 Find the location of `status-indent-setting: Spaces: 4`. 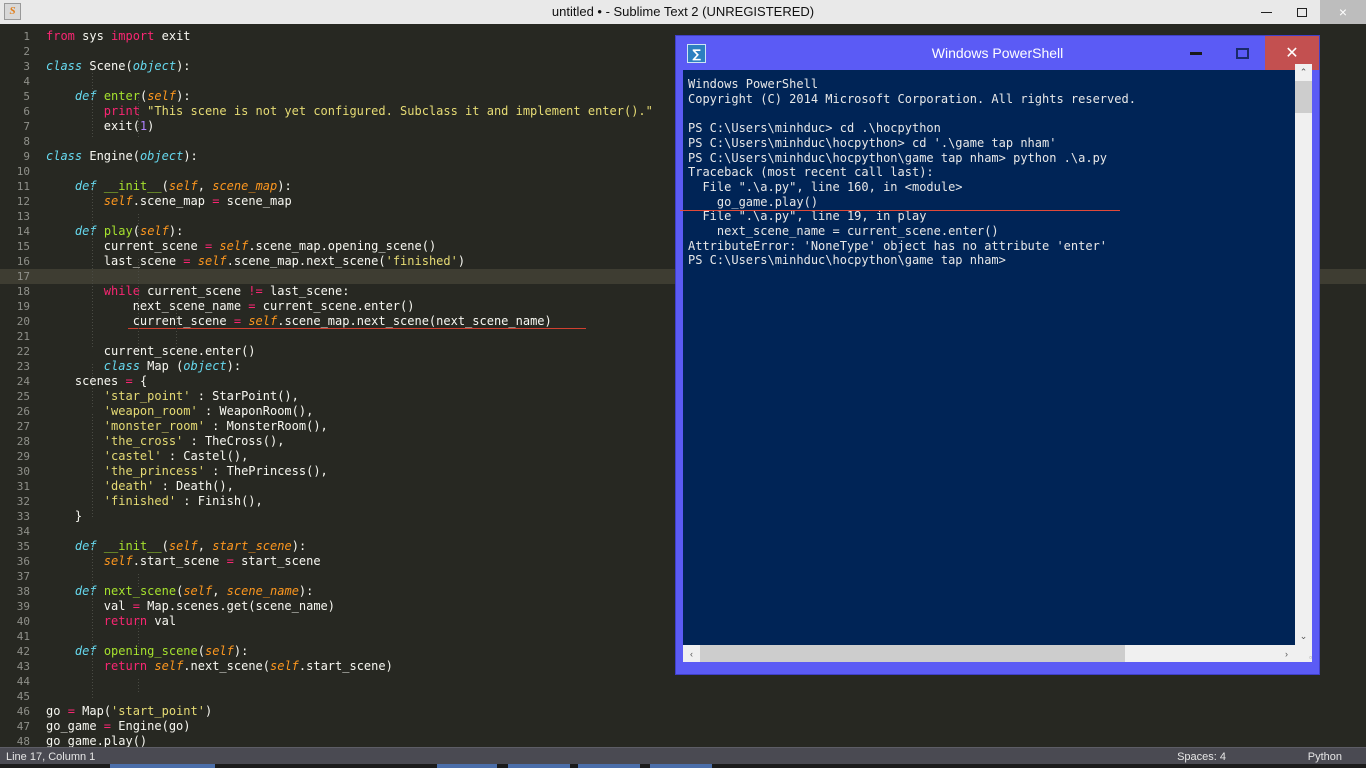

status-indent-setting: Spaces: 4 is located at coordinates (1201, 757).